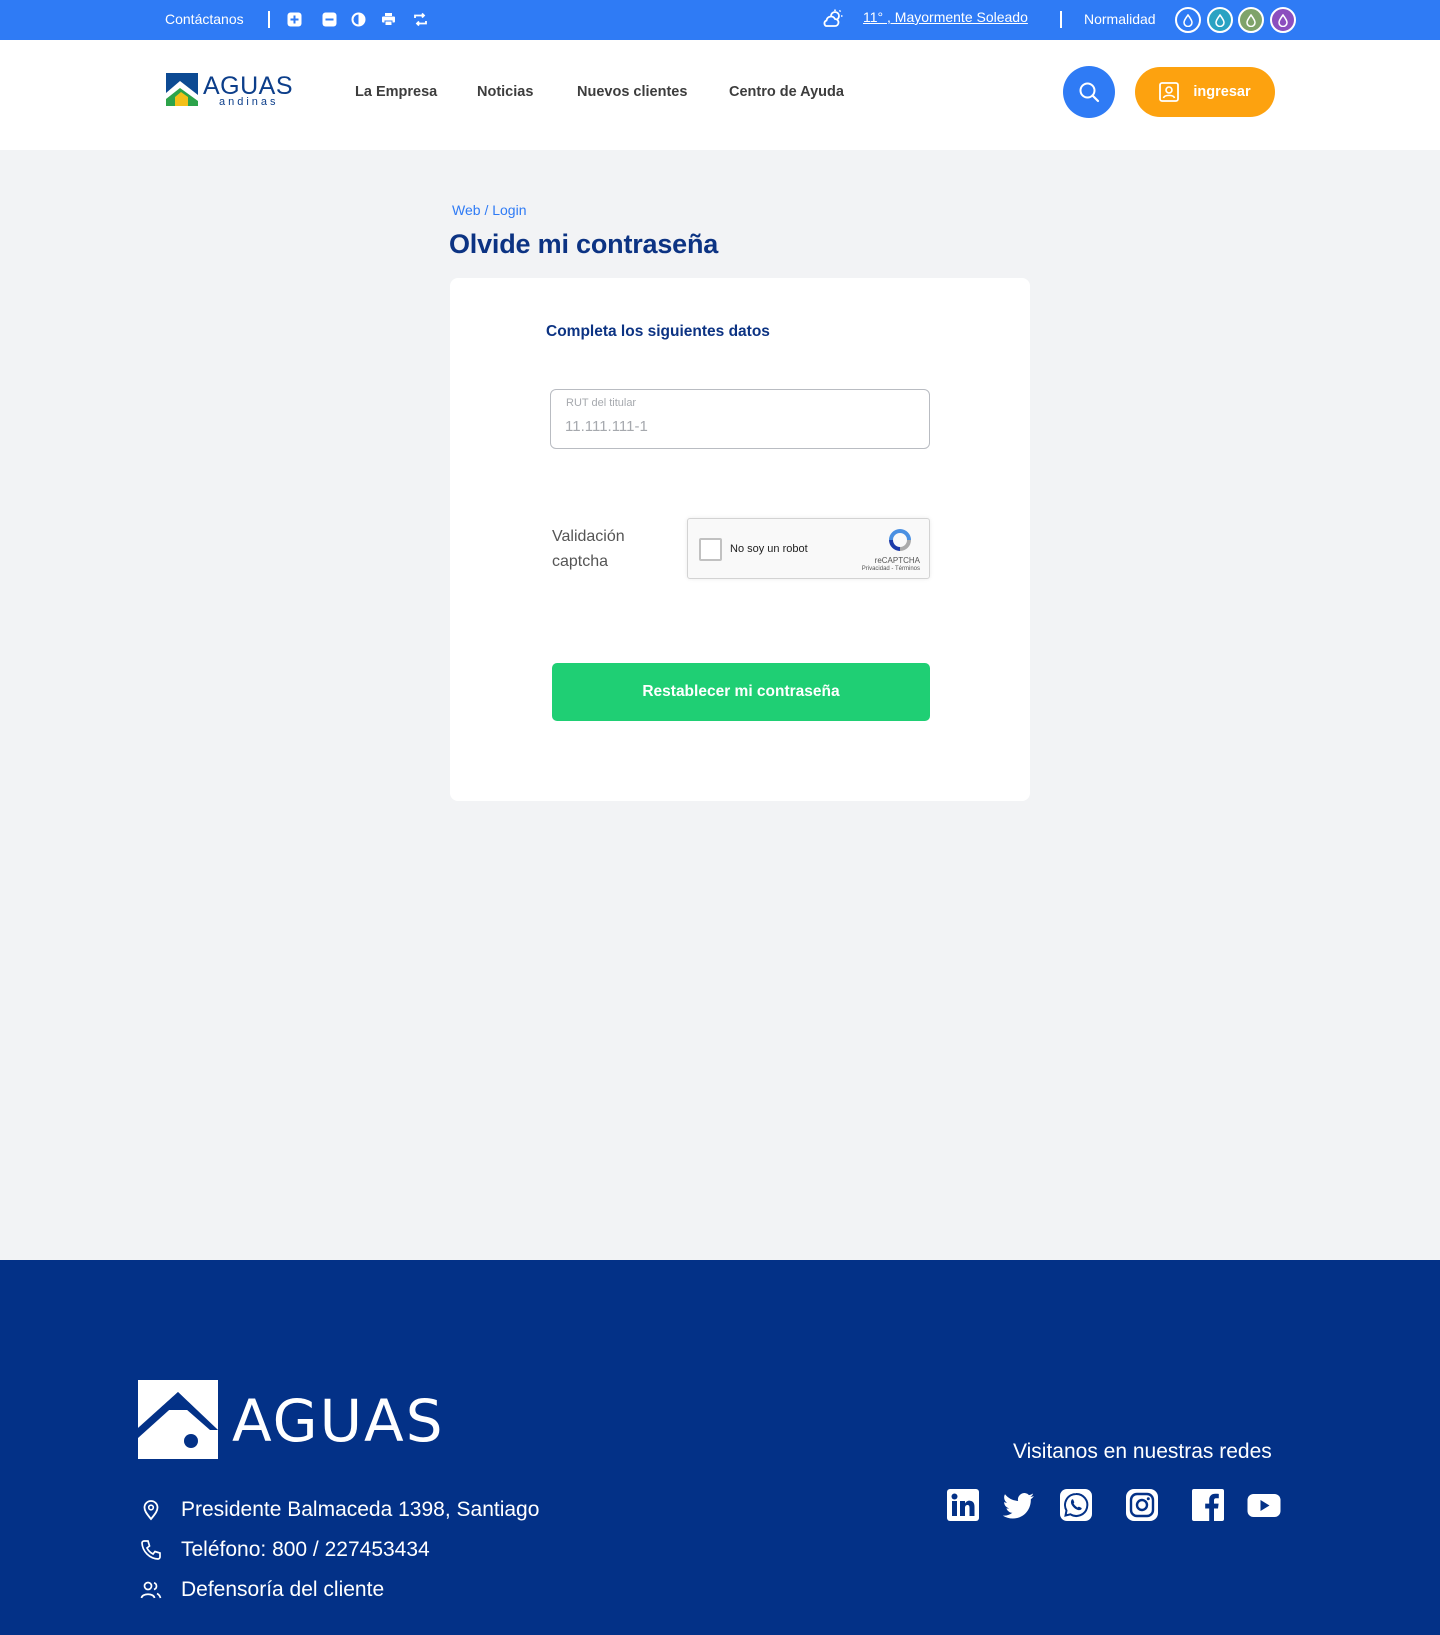 This screenshot has height=1635, width=1440. Describe the element at coordinates (833, 18) in the screenshot. I see `weather-icon` at that location.